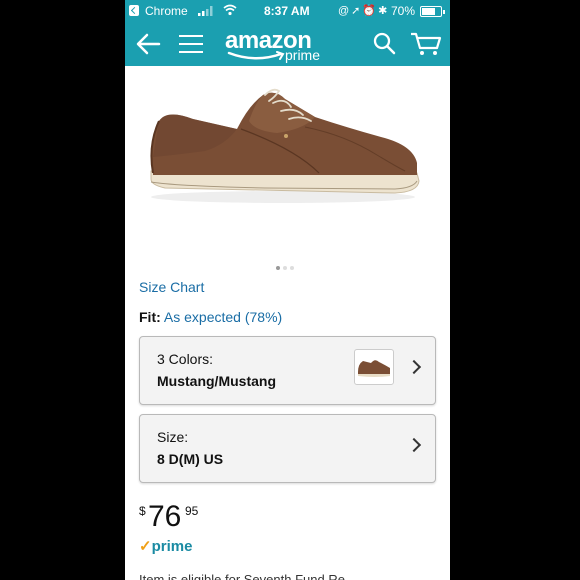  I want to click on shoe-thumbnail-icon, so click(374, 368).